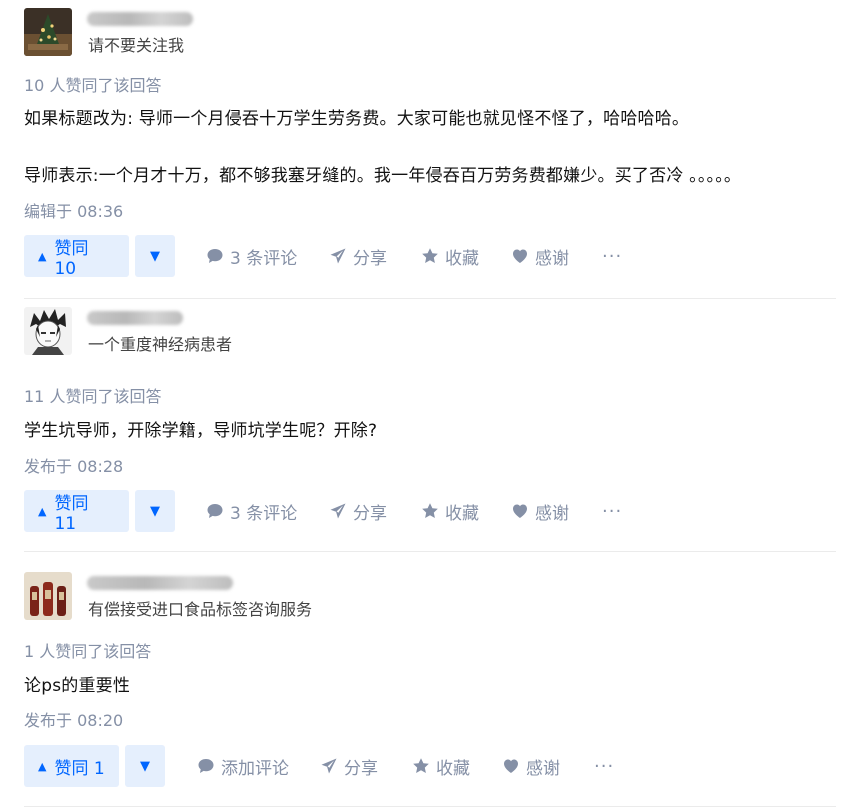  I want to click on answer-content-line: 如果标题改为: 导师一个月侵吞十万学生劳务费。大家可能也就见怪不怪了，哈哈哈哈。, so click(357, 119).